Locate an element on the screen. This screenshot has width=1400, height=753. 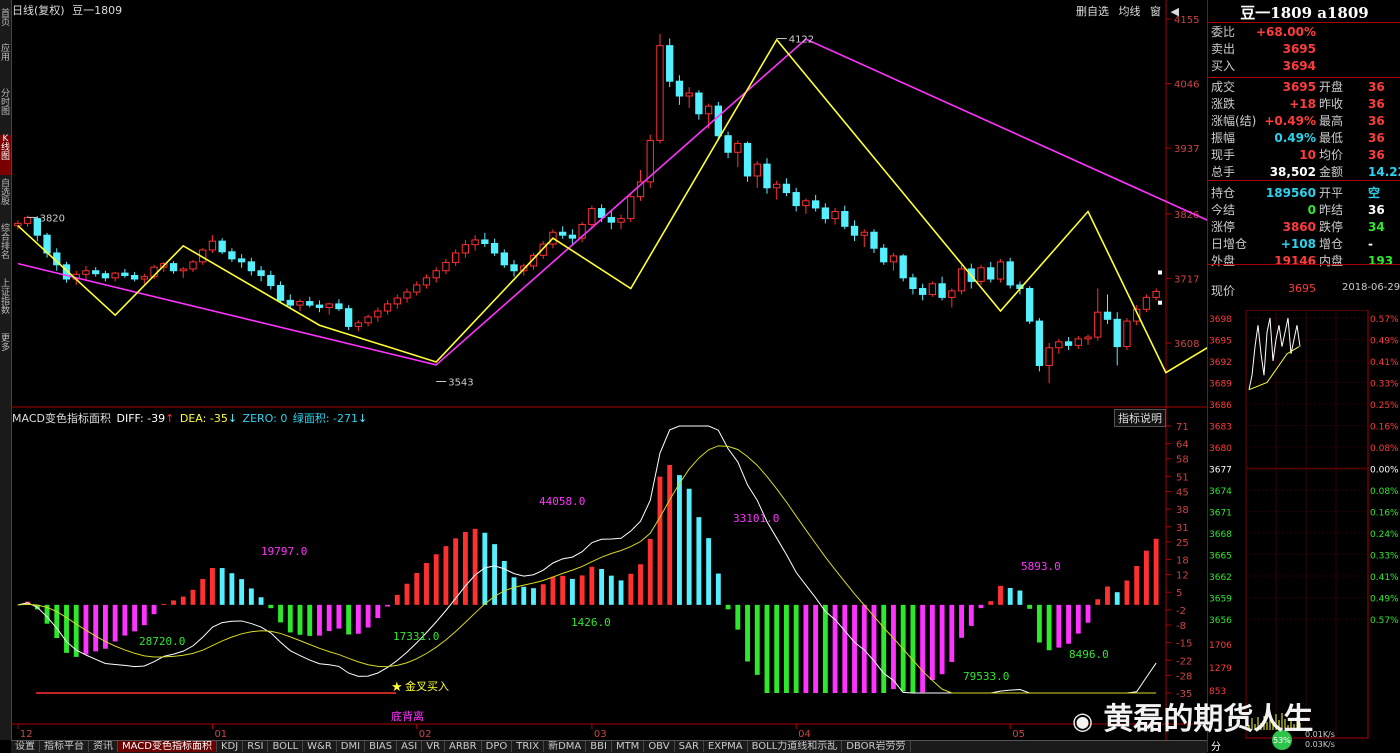
remove-favorite-button: 删自选 is located at coordinates (1092, 11).